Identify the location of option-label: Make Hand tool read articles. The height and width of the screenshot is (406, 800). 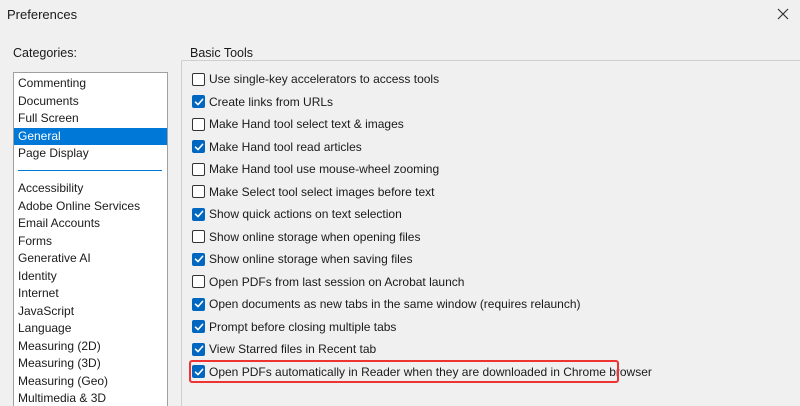
(285, 146).